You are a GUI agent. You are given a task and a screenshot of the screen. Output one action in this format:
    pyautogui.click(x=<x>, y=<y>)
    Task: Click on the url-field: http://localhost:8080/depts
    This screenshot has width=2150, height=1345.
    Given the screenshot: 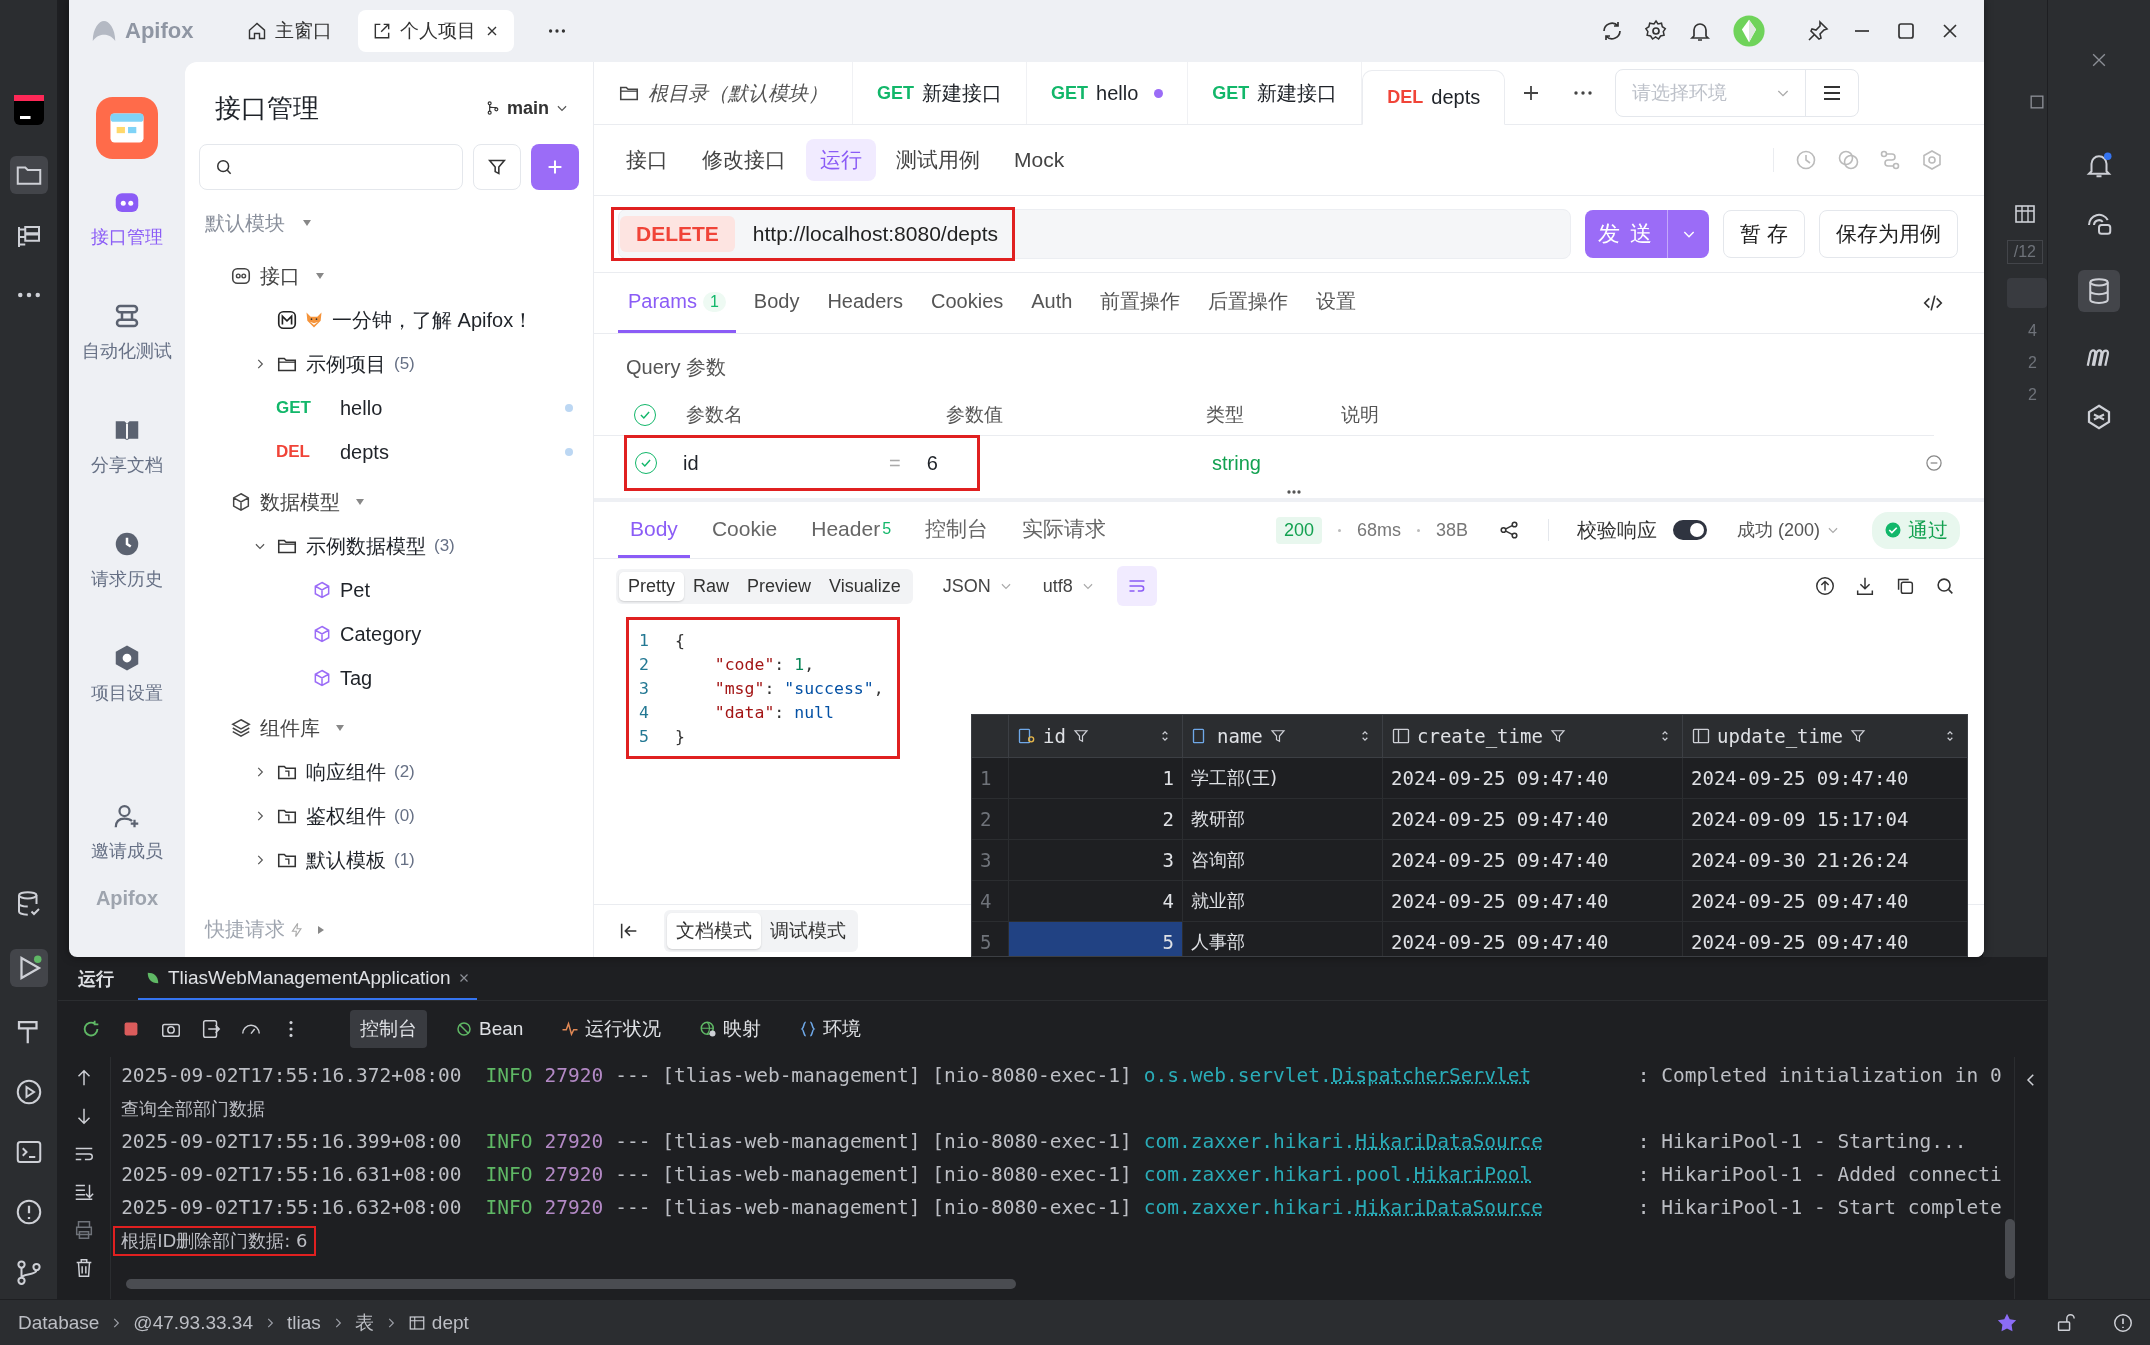 What is the action you would take?
    pyautogui.click(x=875, y=234)
    